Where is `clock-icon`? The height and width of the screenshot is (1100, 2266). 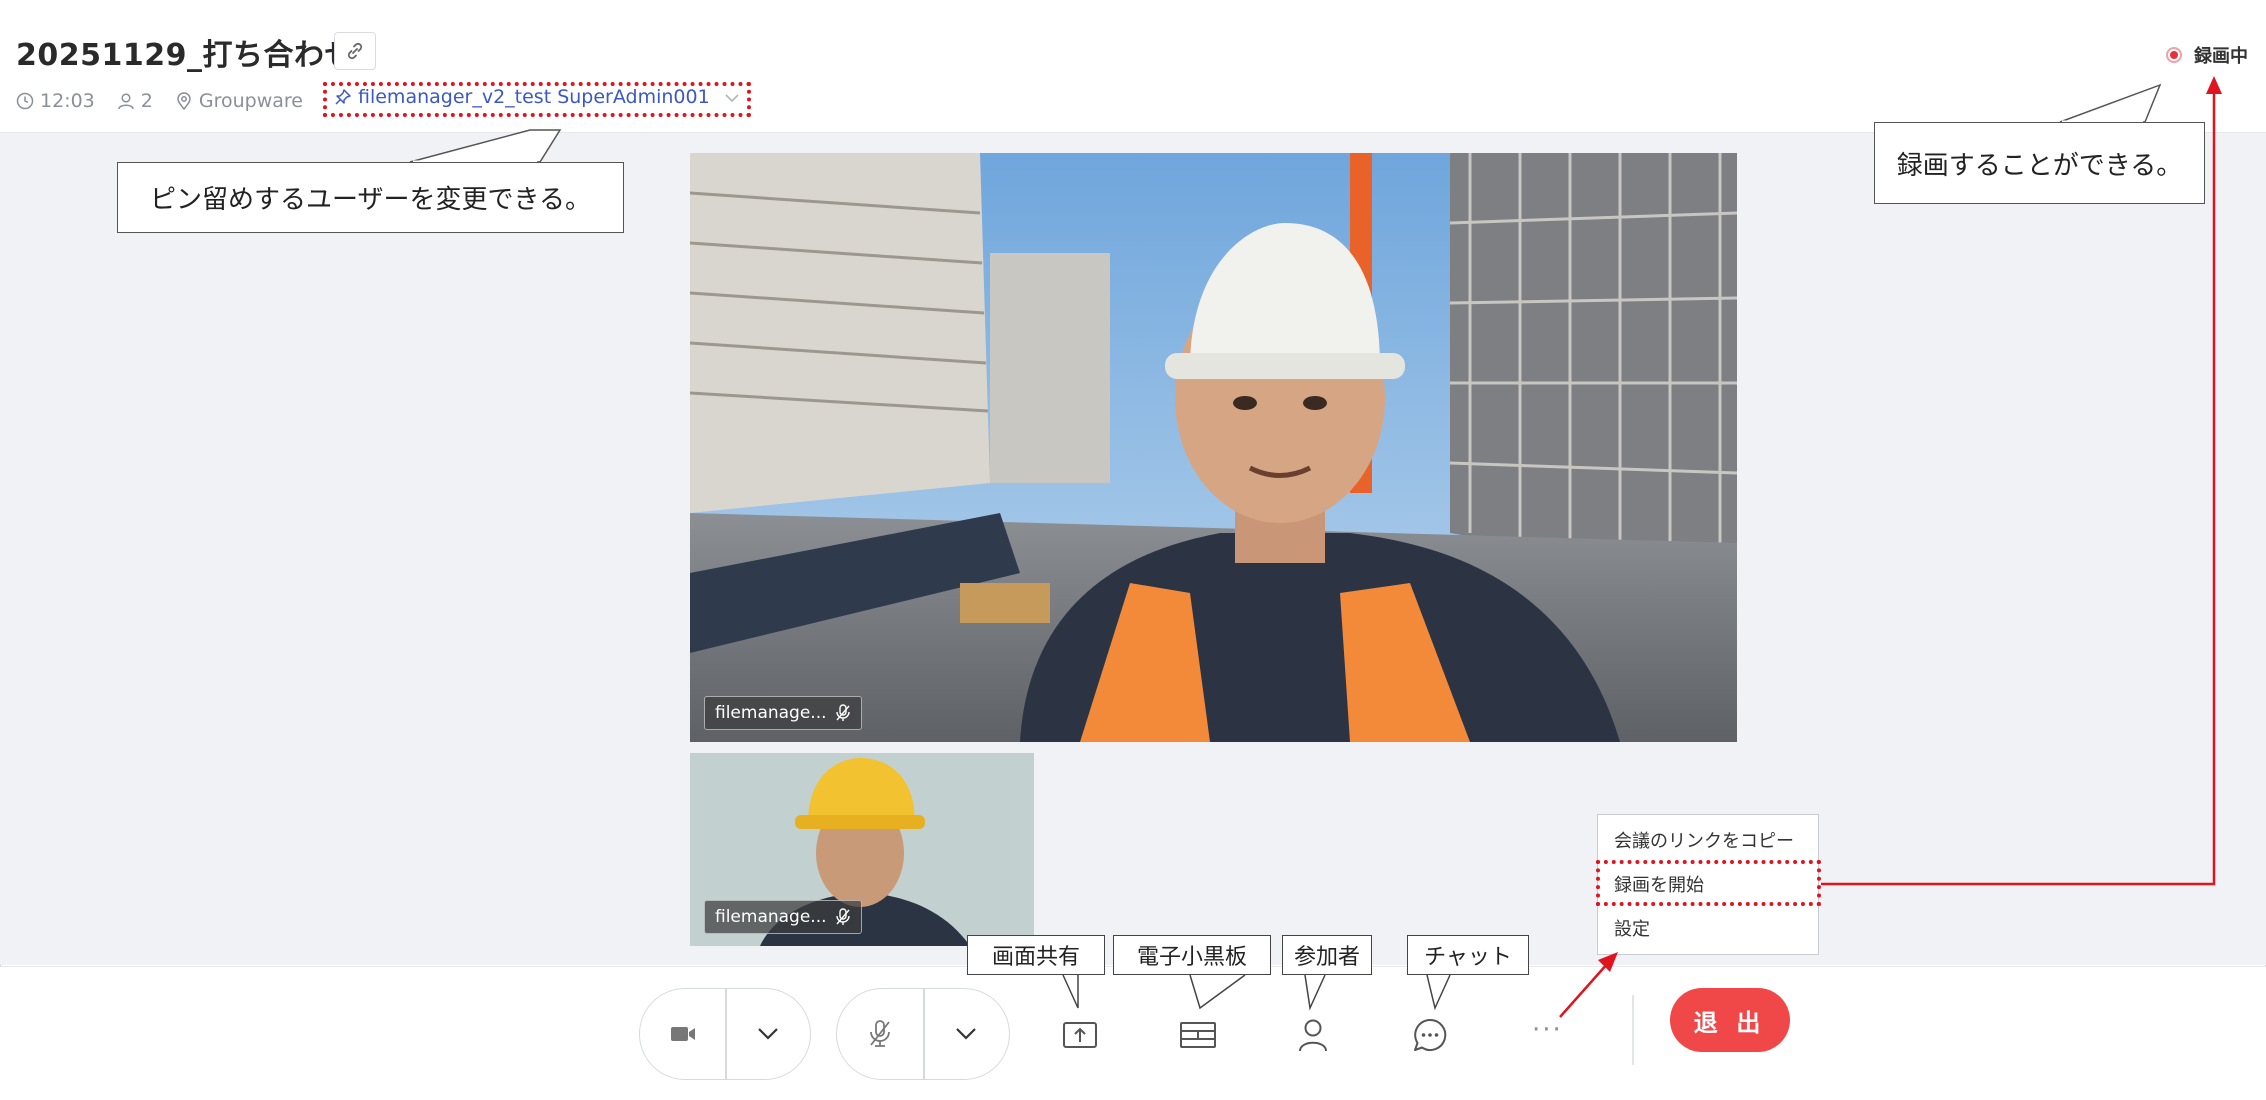 clock-icon is located at coordinates (25, 101).